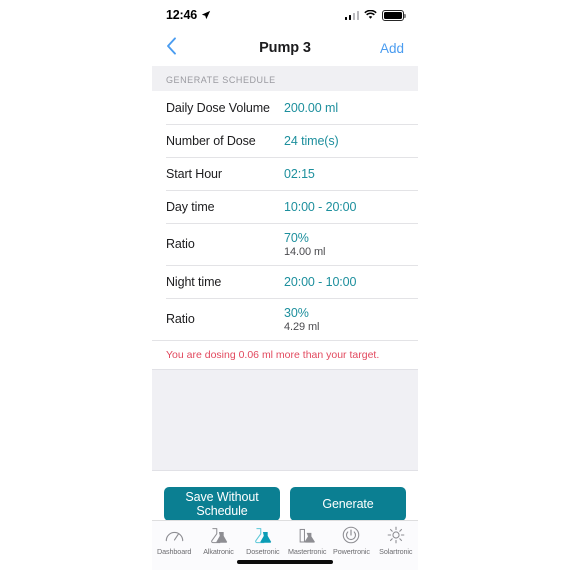  What do you see at coordinates (171, 46) in the screenshot?
I see `chevron-left-icon` at bounding box center [171, 46].